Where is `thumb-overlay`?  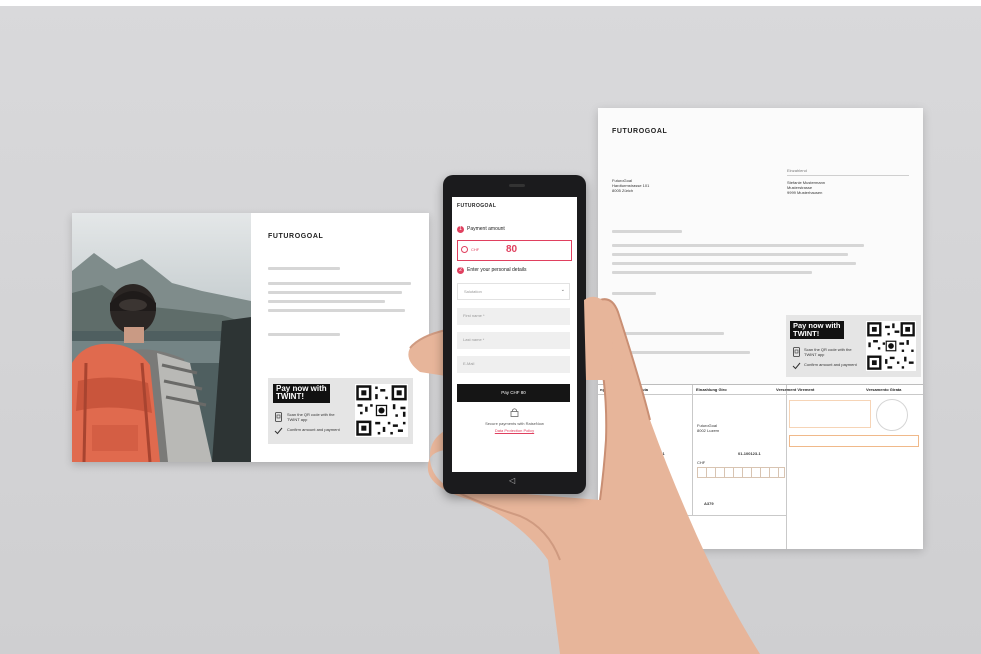
thumb-overlay is located at coordinates (598, 338).